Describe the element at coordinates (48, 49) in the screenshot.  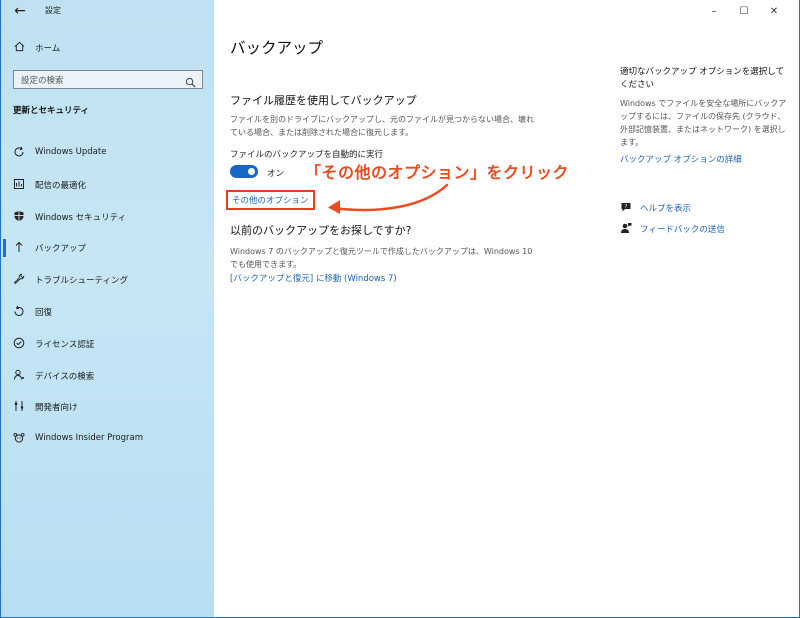
I see `nav-home-label: ホーム` at that location.